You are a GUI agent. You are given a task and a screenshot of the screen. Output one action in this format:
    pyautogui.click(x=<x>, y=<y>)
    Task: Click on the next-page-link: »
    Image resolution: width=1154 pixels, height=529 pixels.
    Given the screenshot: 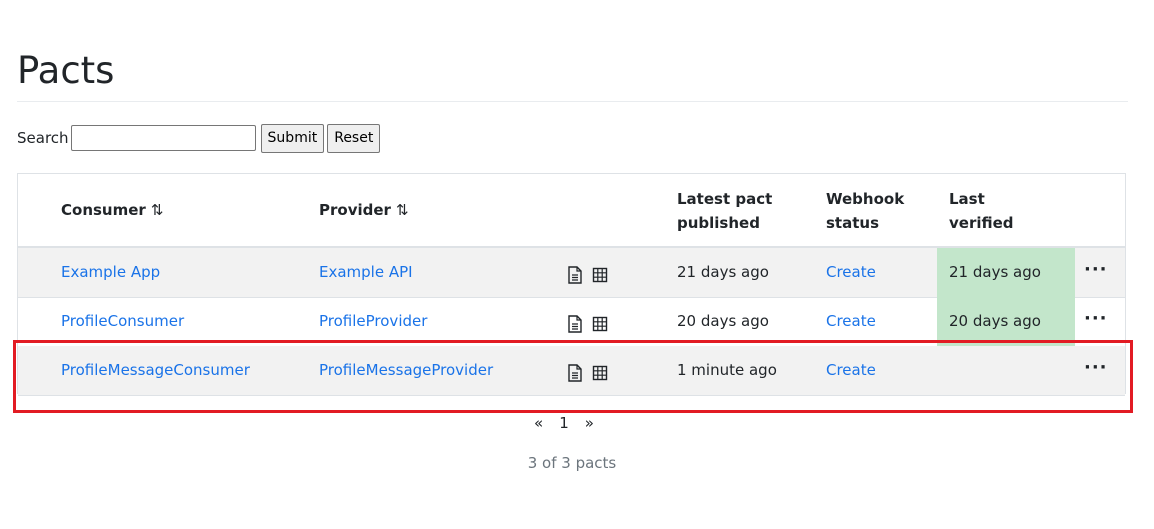 What is the action you would take?
    pyautogui.click(x=589, y=423)
    